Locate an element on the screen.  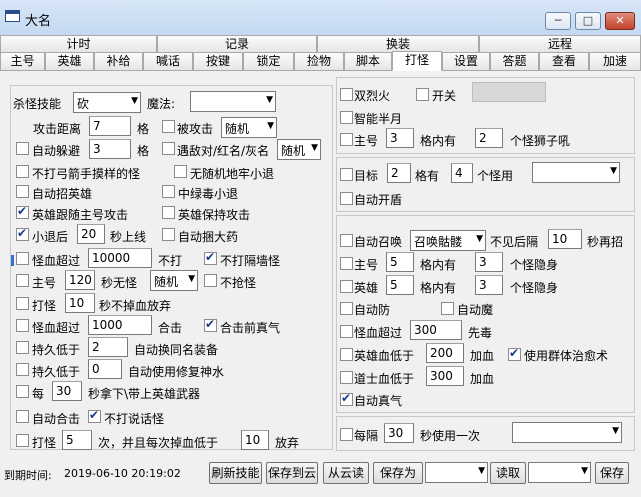
main-idle-input: 120 is located at coordinates (80, 280).